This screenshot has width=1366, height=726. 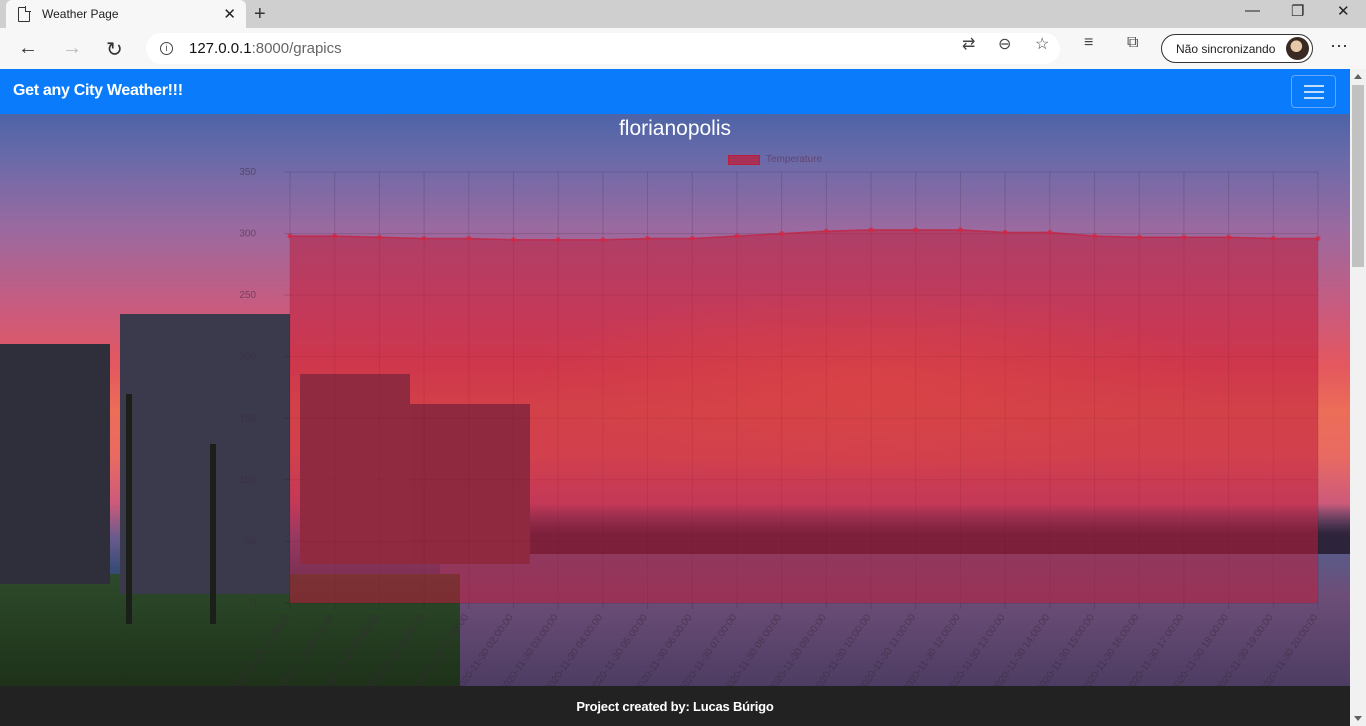 What do you see at coordinates (1358, 397) in the screenshot?
I see `page-scrollbar` at bounding box center [1358, 397].